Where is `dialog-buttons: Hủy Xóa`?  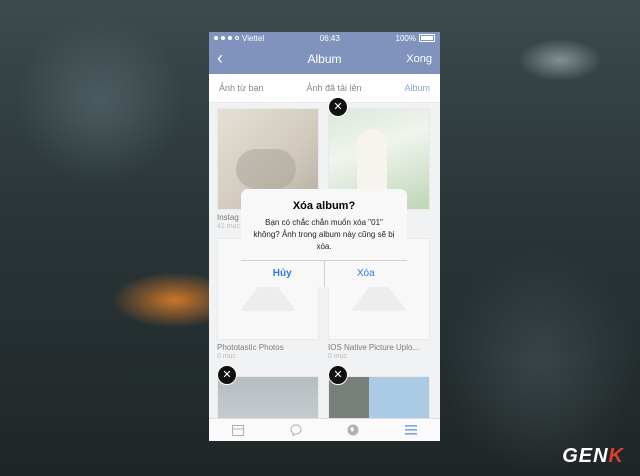 dialog-buttons: Hủy Xóa is located at coordinates (324, 273).